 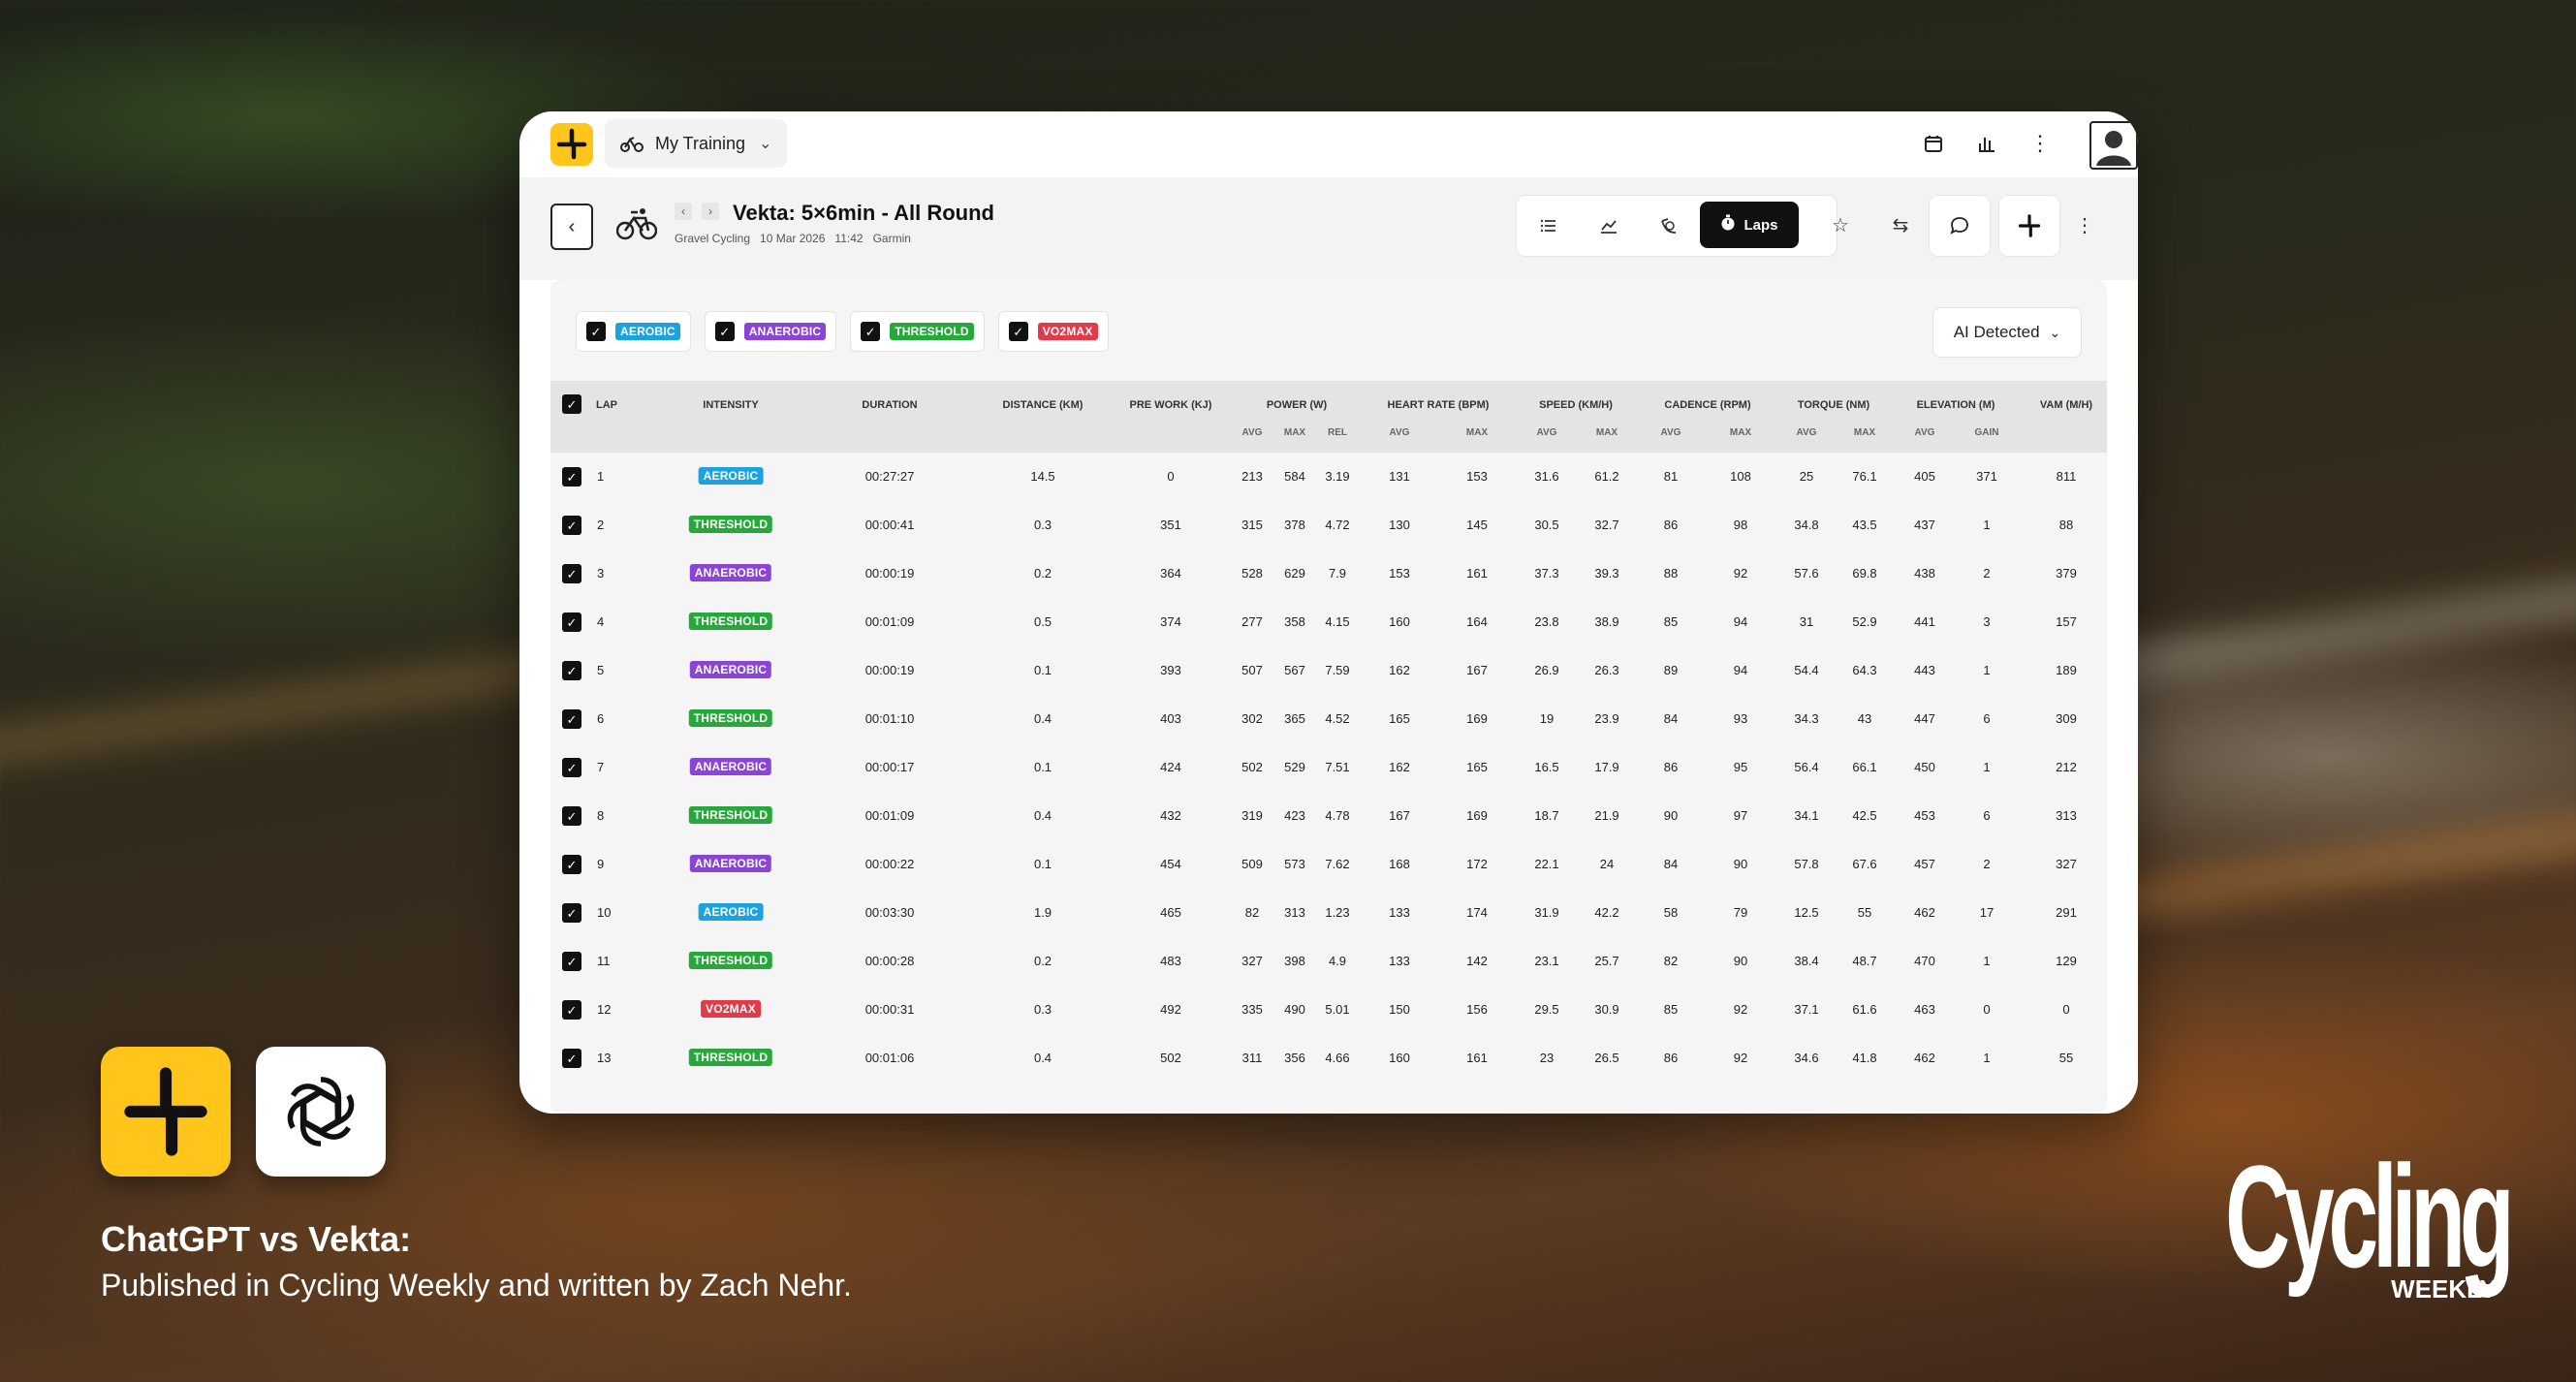 I want to click on cell-s-max: 23.9, so click(x=1606, y=718).